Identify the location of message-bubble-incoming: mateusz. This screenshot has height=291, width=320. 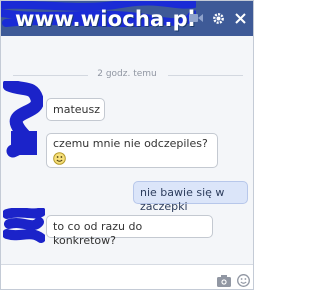
(75, 109).